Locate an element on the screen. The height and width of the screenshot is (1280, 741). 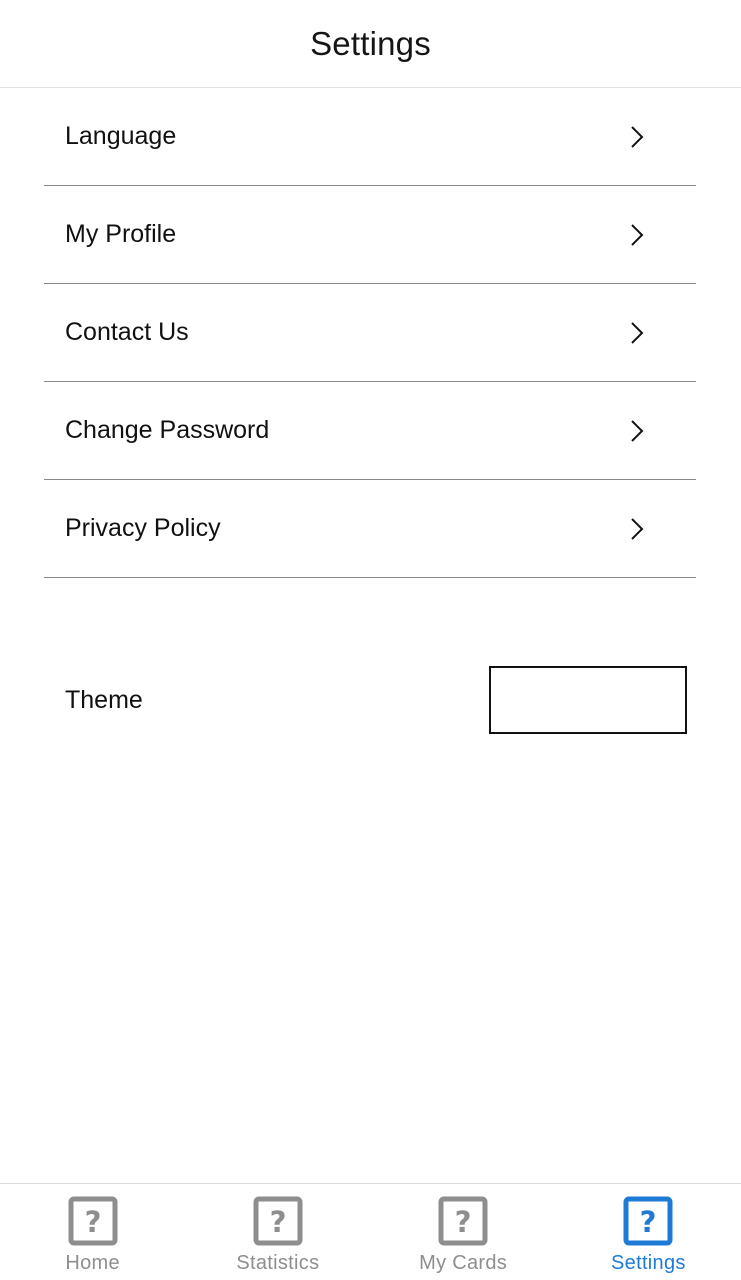
menu-item-label: Change Password is located at coordinates (167, 430).